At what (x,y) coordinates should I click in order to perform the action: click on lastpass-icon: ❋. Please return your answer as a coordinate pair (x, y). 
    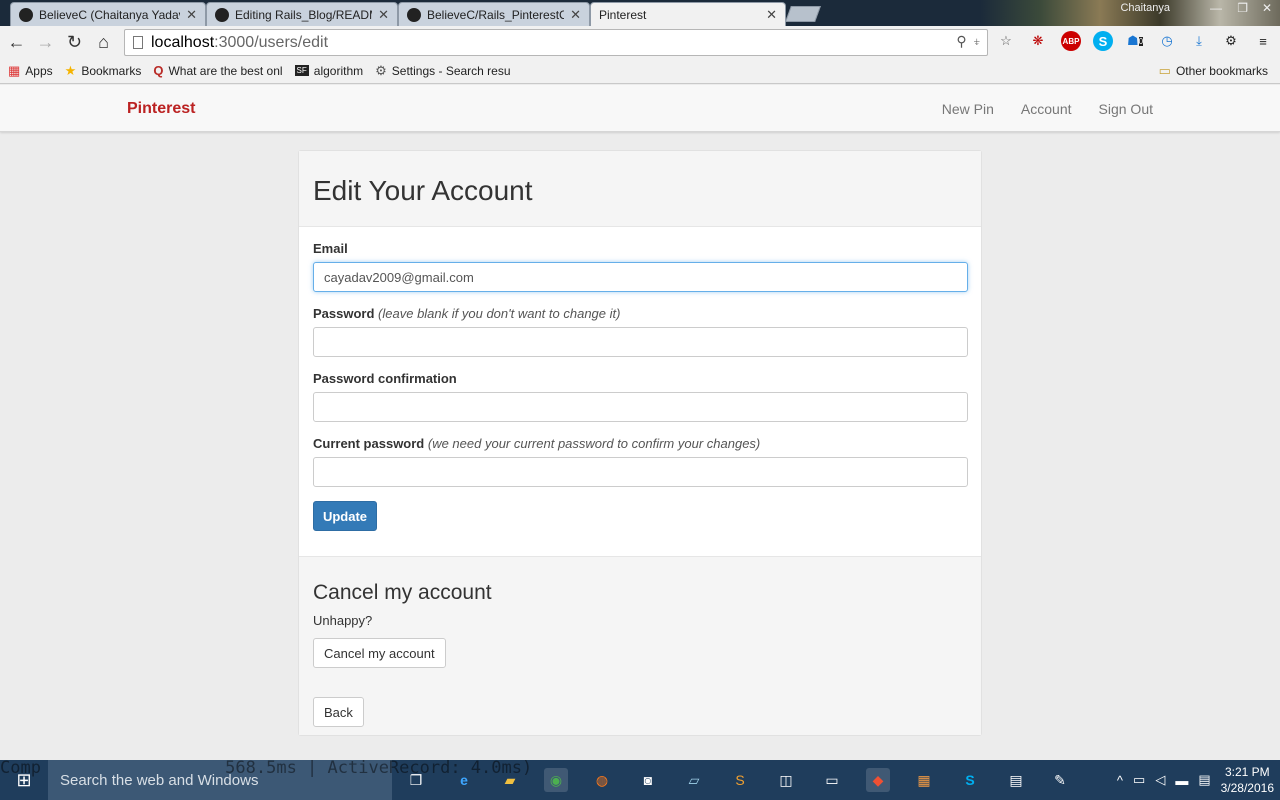
    Looking at the image, I should click on (1038, 41).